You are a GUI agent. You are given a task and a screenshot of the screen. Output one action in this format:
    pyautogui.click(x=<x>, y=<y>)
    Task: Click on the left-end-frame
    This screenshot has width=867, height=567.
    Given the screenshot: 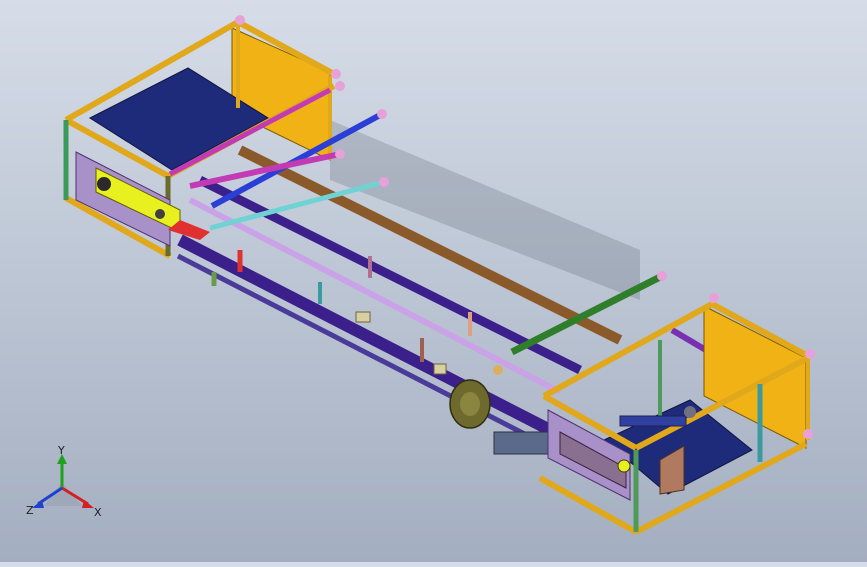 What is the action you would take?
    pyautogui.click(x=199, y=139)
    